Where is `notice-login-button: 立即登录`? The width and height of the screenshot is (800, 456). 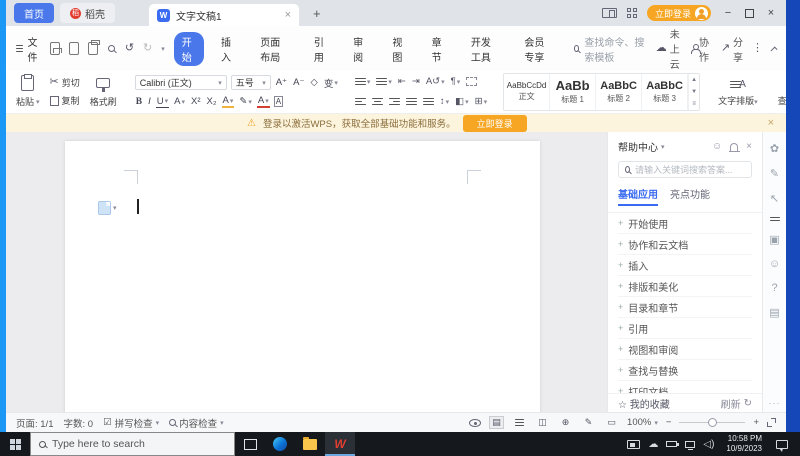
notice-login-button: 立即登录 is located at coordinates (494, 123).